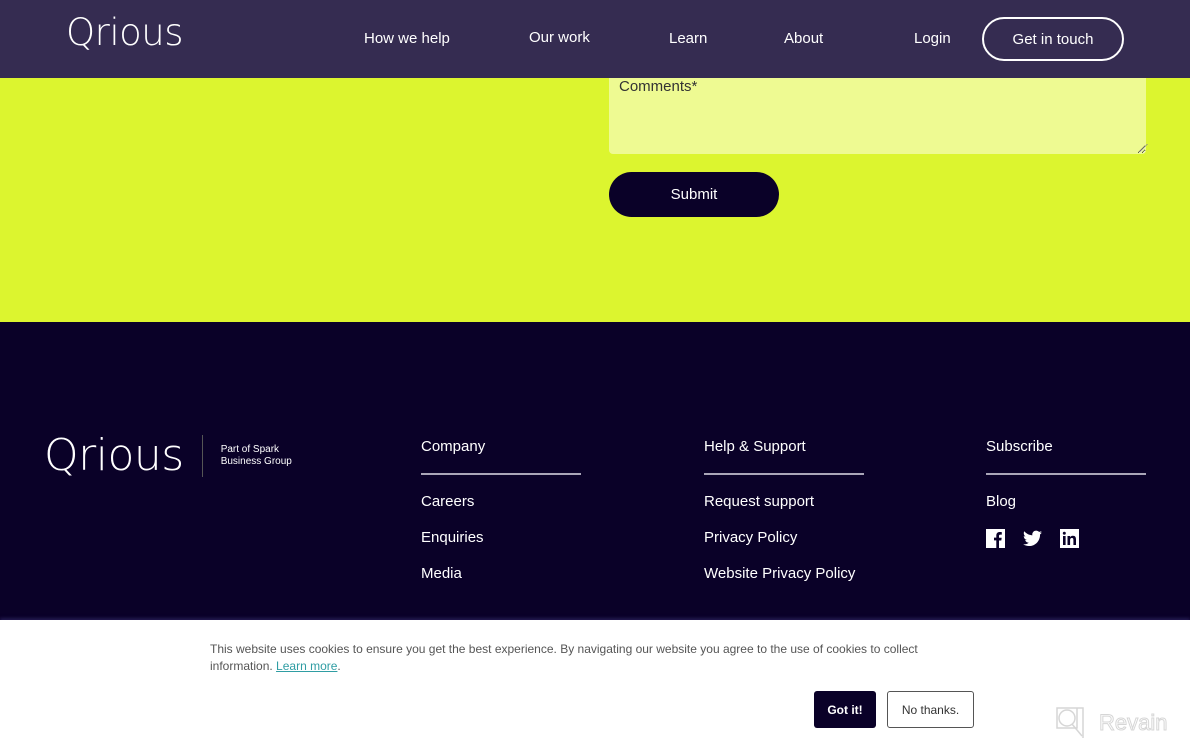  Describe the element at coordinates (784, 547) in the screenshot. I see `footer-link-privacy-policy: Privacy Policy` at that location.